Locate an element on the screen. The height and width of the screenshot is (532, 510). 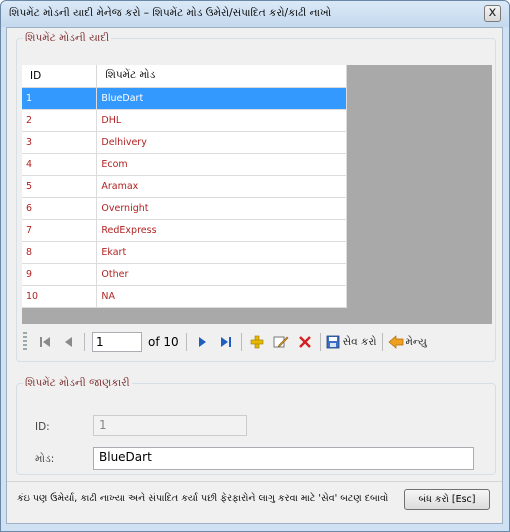
floppy-disk-icon is located at coordinates (333, 342).